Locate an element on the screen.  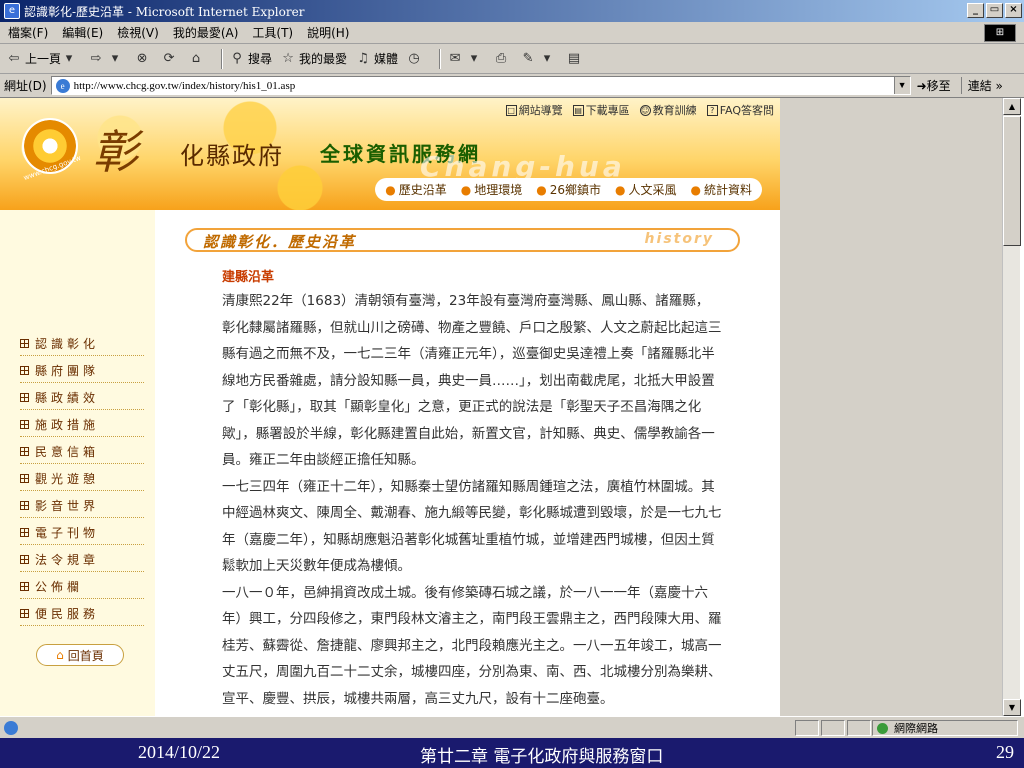
top-link-label: 下載專區 is located at coordinates (607, 110).